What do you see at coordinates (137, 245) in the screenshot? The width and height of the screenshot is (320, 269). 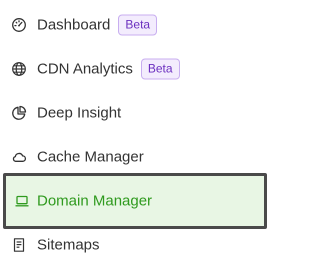 I see `sidebar-item-sitemaps: Sitemaps` at bounding box center [137, 245].